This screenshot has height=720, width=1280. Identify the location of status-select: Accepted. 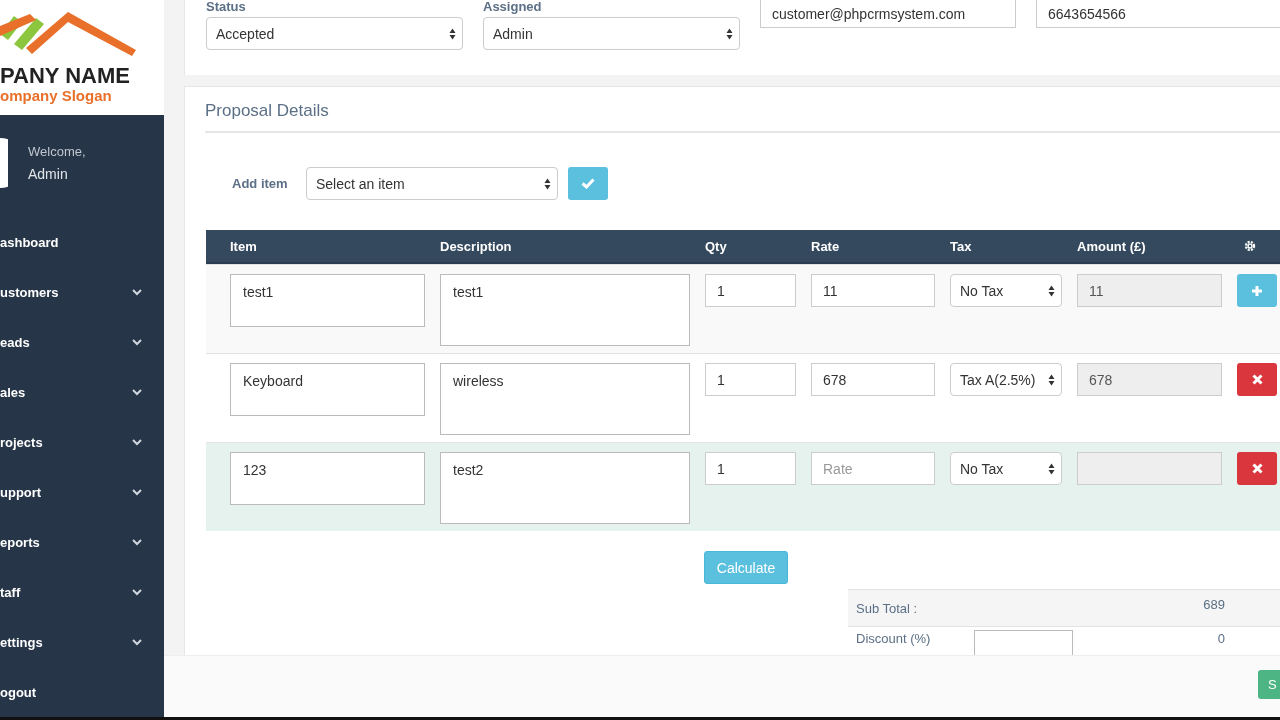
(334, 33).